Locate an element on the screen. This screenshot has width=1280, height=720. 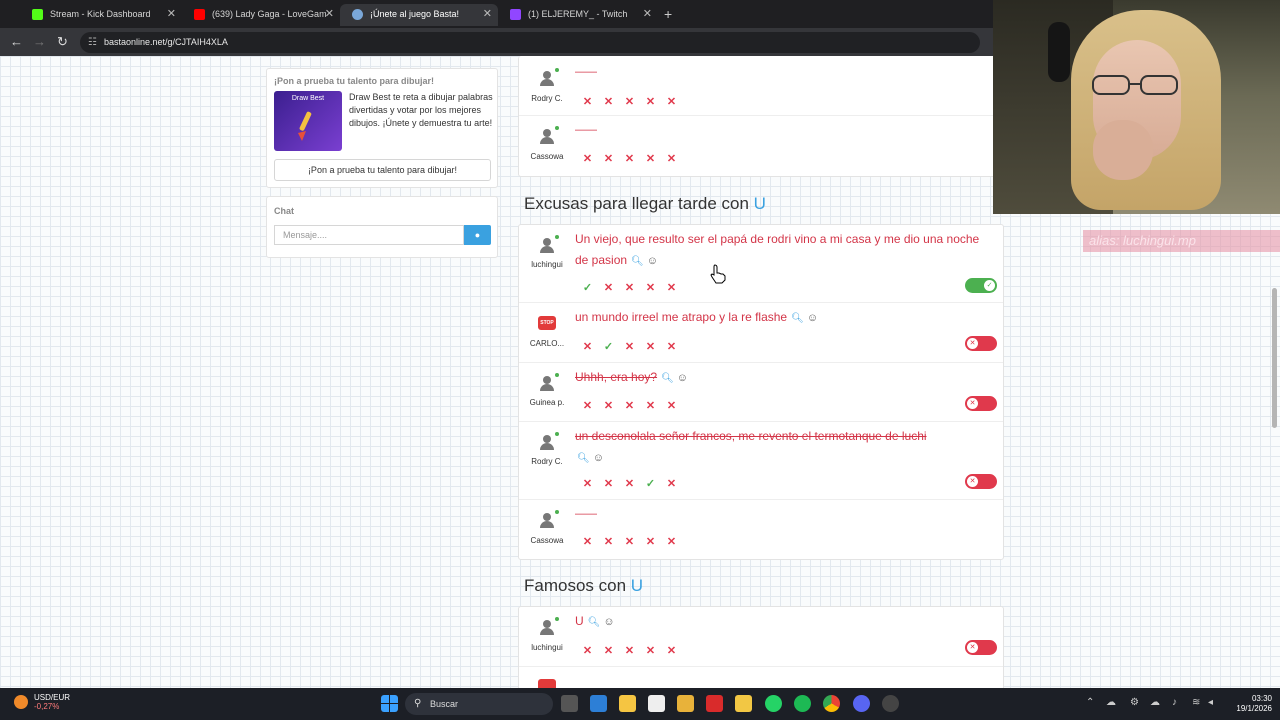
reload-icon: ↻ is located at coordinates (62, 42).